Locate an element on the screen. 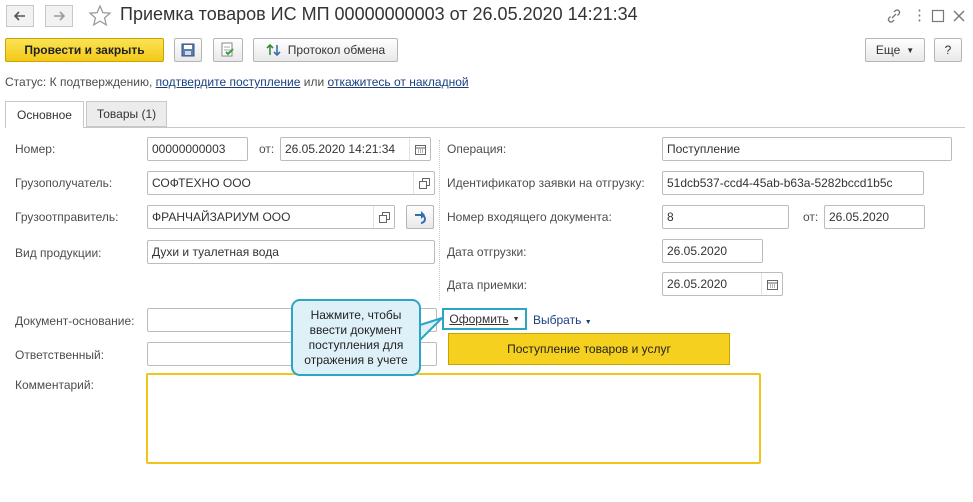 This screenshot has width=973, height=502. save-button is located at coordinates (188, 50).